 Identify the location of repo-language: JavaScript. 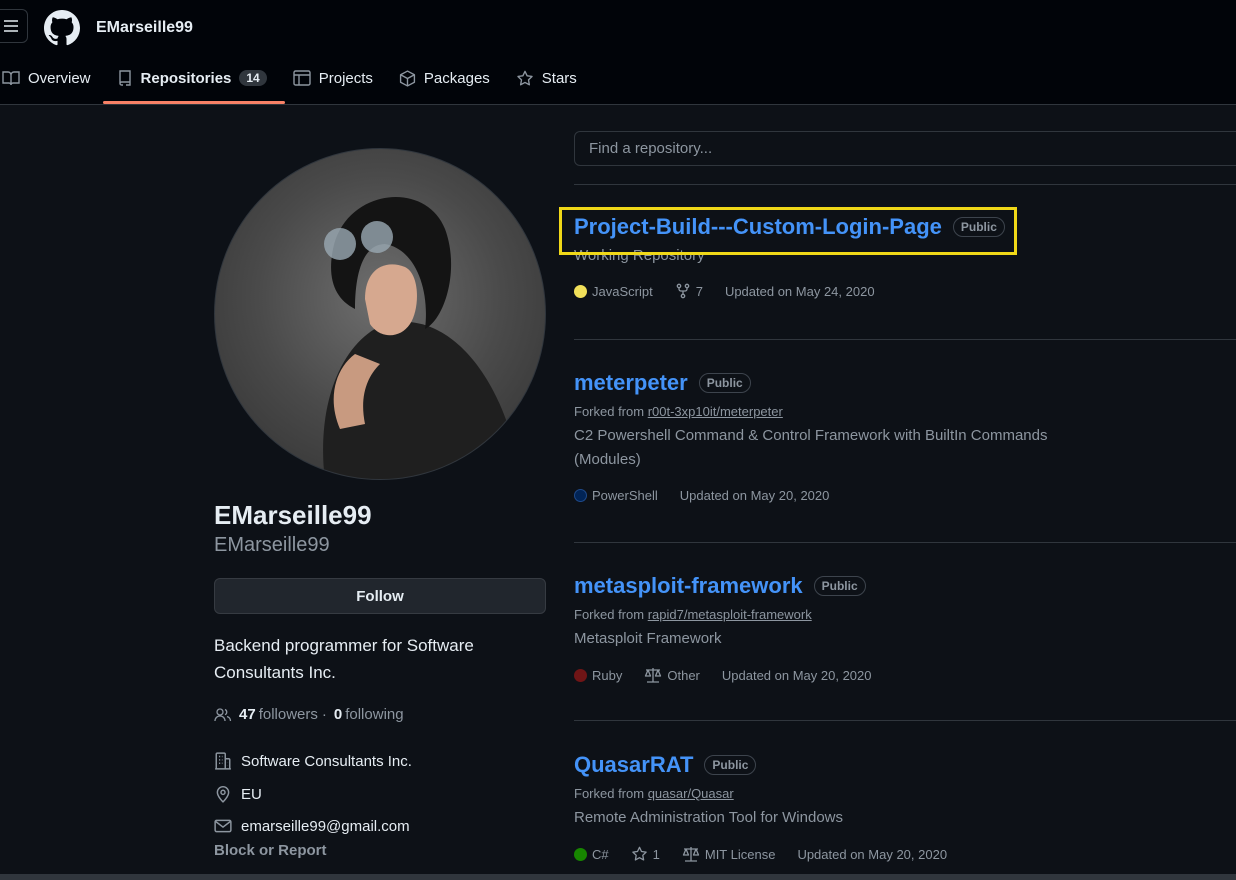
(622, 291).